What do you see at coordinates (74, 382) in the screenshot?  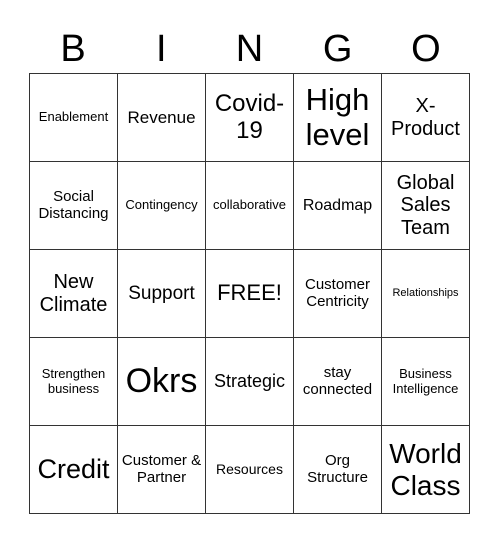 I see `bingo-cell: Strengthen business` at bounding box center [74, 382].